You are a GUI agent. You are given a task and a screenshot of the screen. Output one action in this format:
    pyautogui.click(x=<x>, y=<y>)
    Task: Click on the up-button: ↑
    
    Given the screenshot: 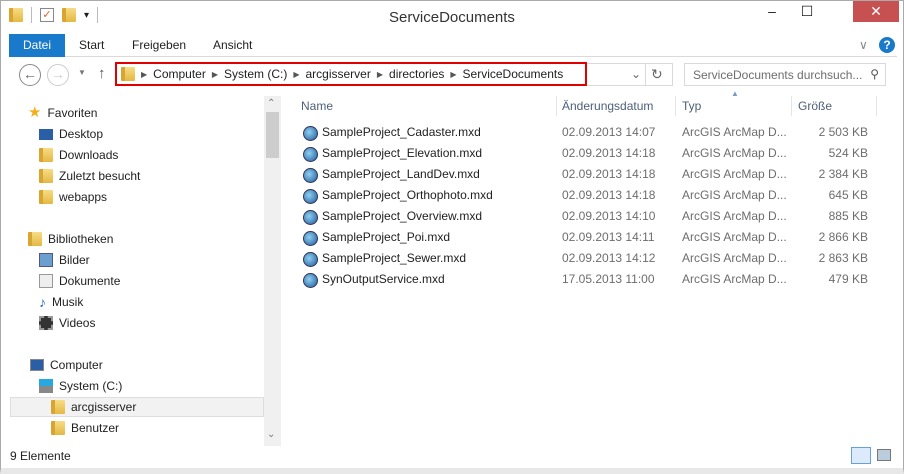 What is the action you would take?
    pyautogui.click(x=102, y=73)
    